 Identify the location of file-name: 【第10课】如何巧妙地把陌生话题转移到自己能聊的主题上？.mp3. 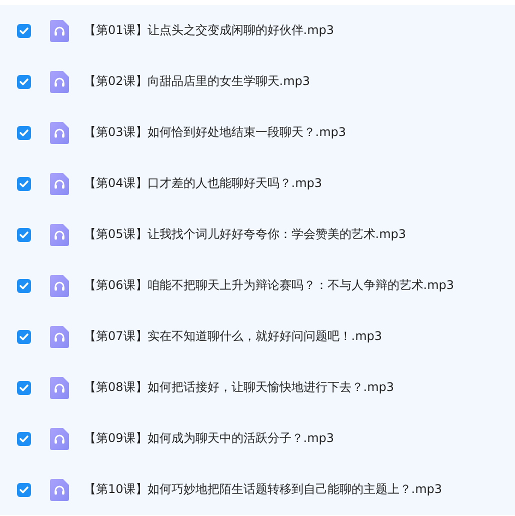
(263, 489).